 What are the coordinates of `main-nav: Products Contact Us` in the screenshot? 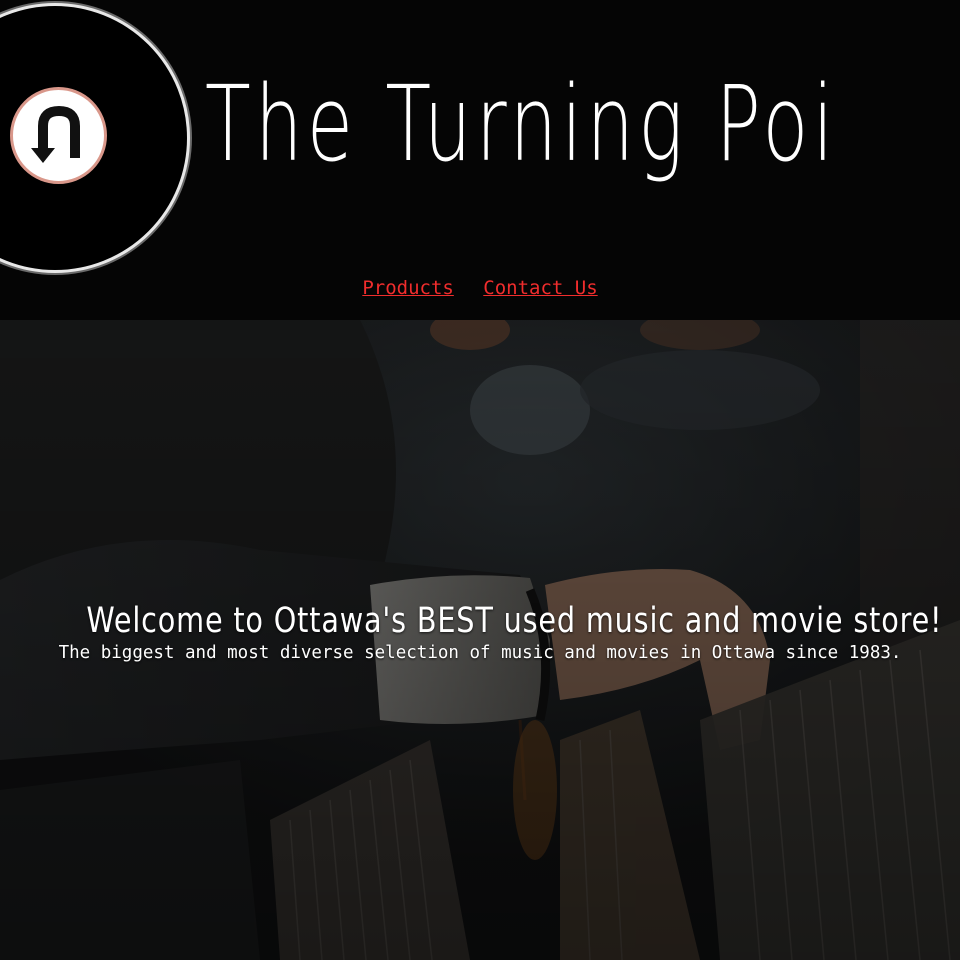 It's located at (480, 288).